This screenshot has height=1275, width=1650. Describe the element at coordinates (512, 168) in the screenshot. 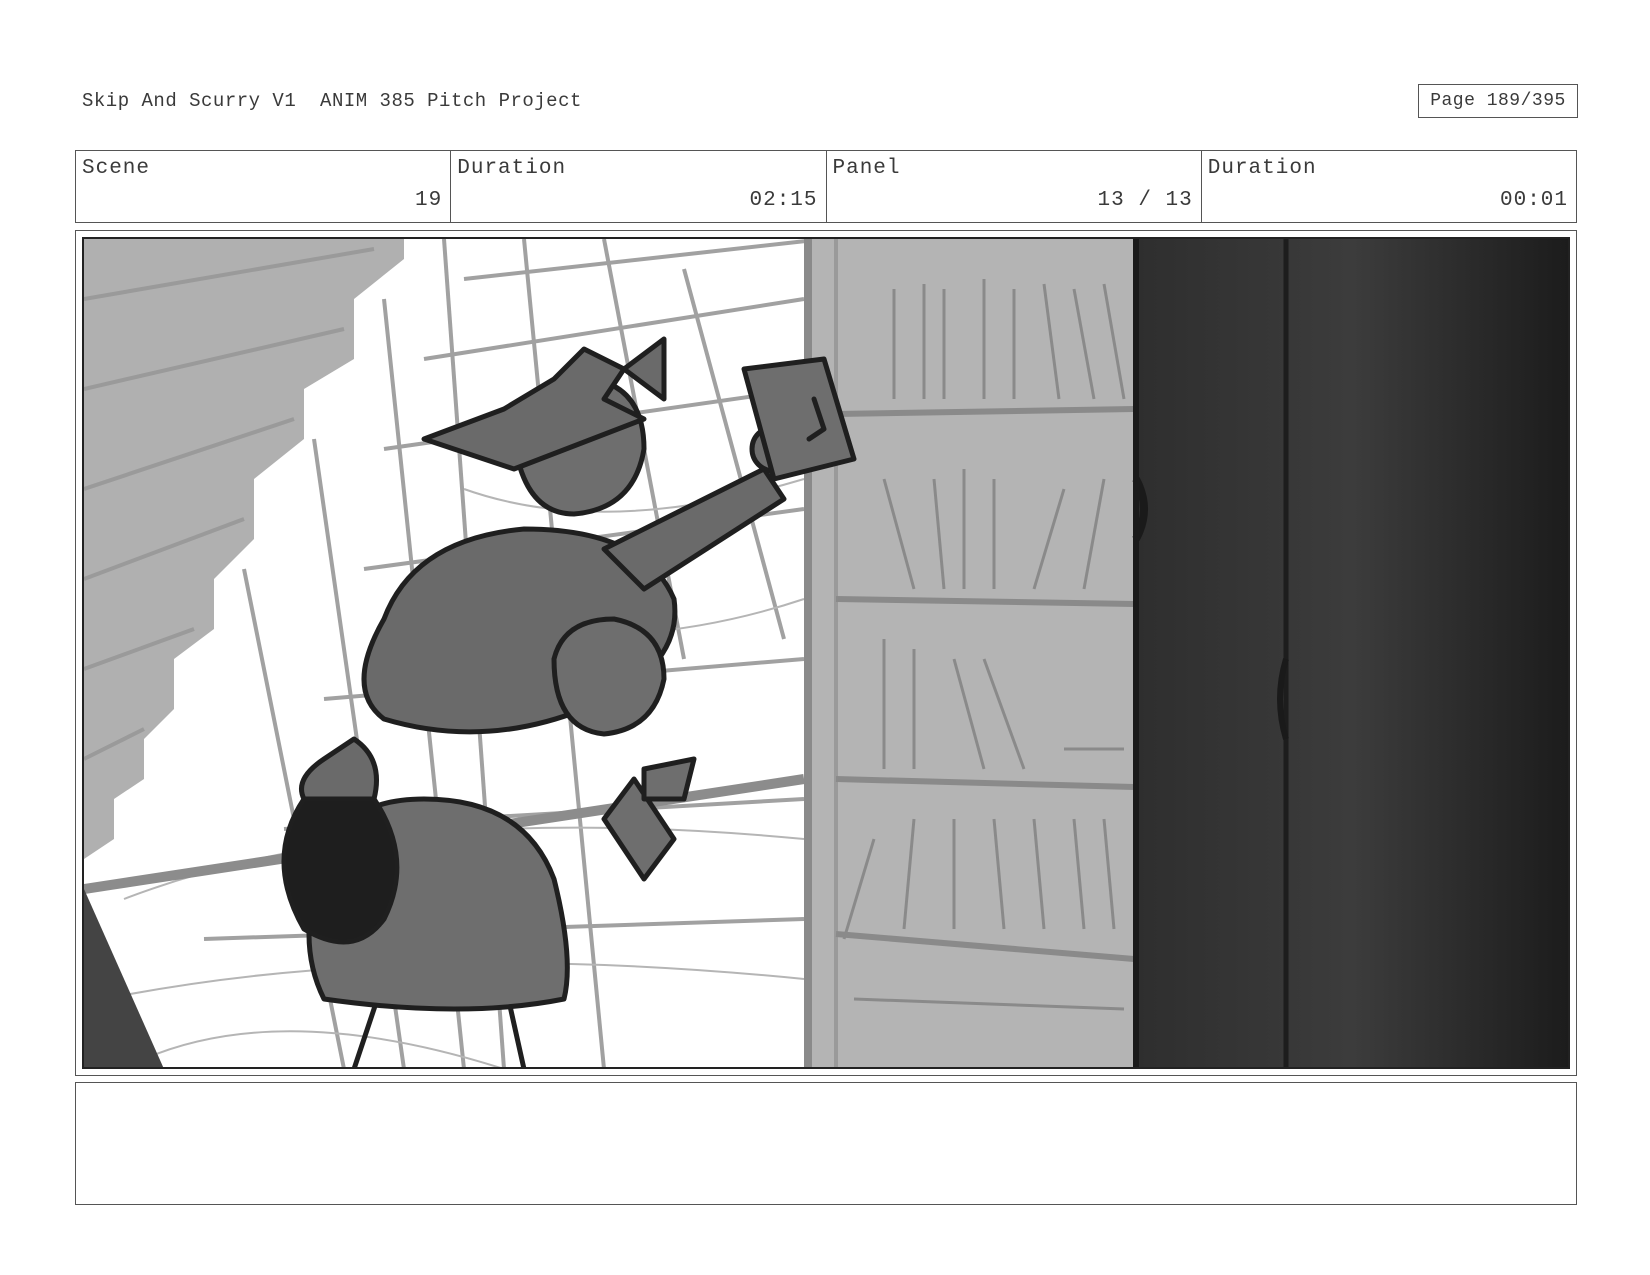

I see `scene-duration-label: Duration` at that location.